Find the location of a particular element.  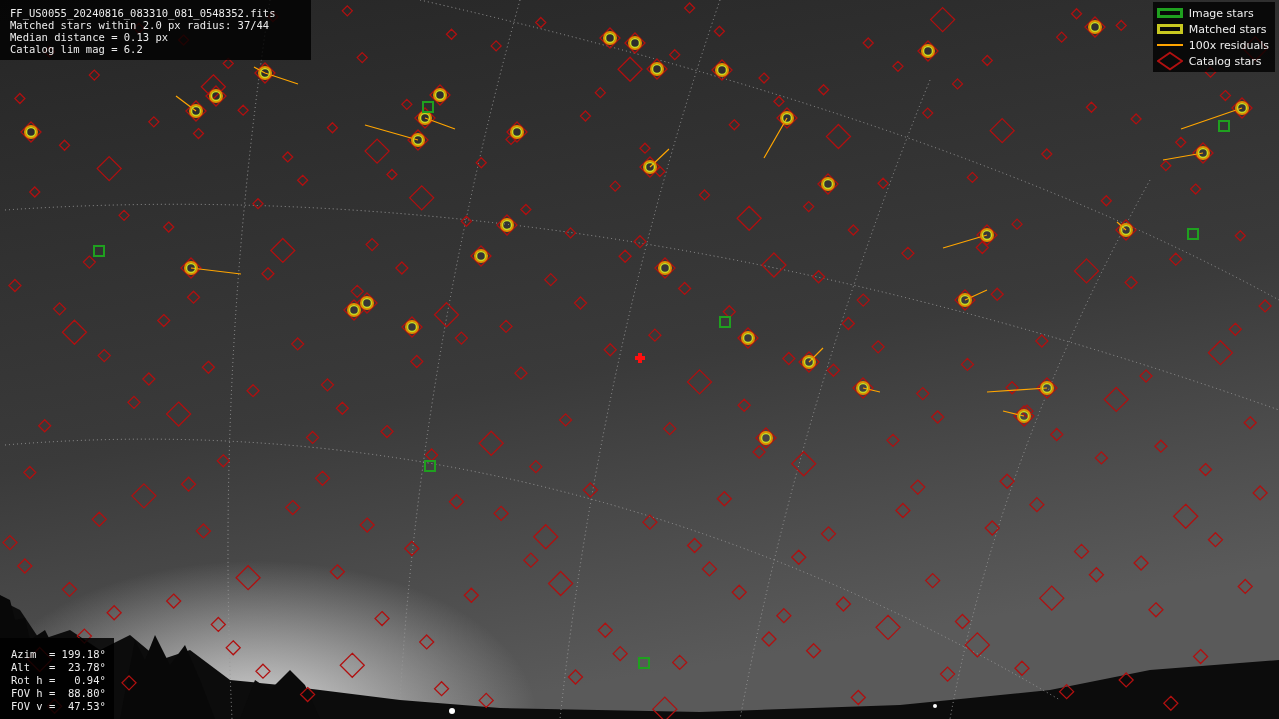

pointing-line: Rot h = 0.94° is located at coordinates (58, 680).